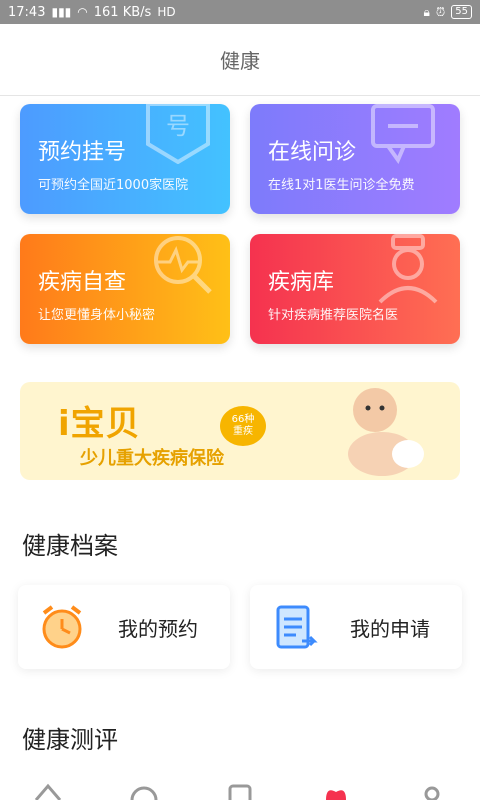 Image resolution: width=480 pixels, height=800 pixels. Describe the element at coordinates (390, 628) in the screenshot. I see `my-applications-label: 我的申请` at that location.